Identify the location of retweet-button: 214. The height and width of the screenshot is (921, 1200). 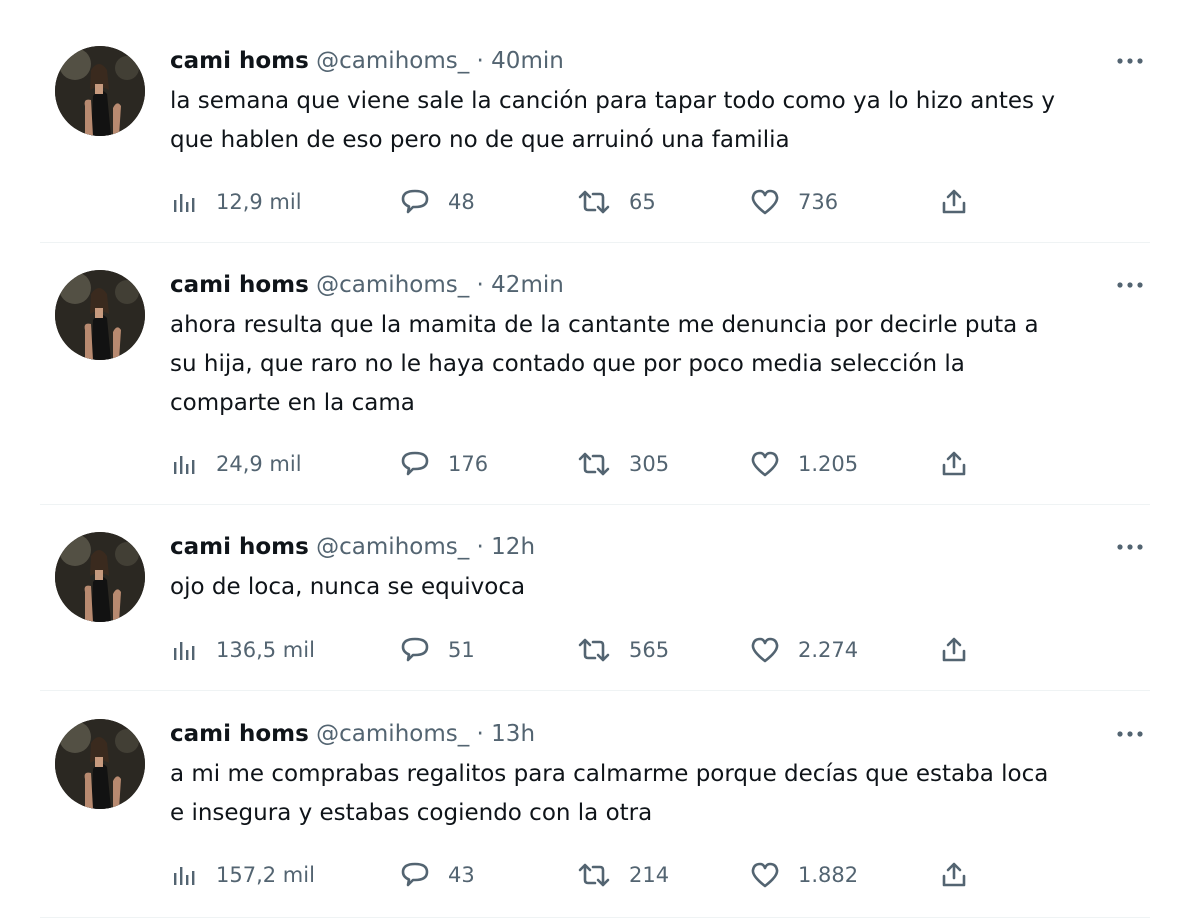
(623, 875).